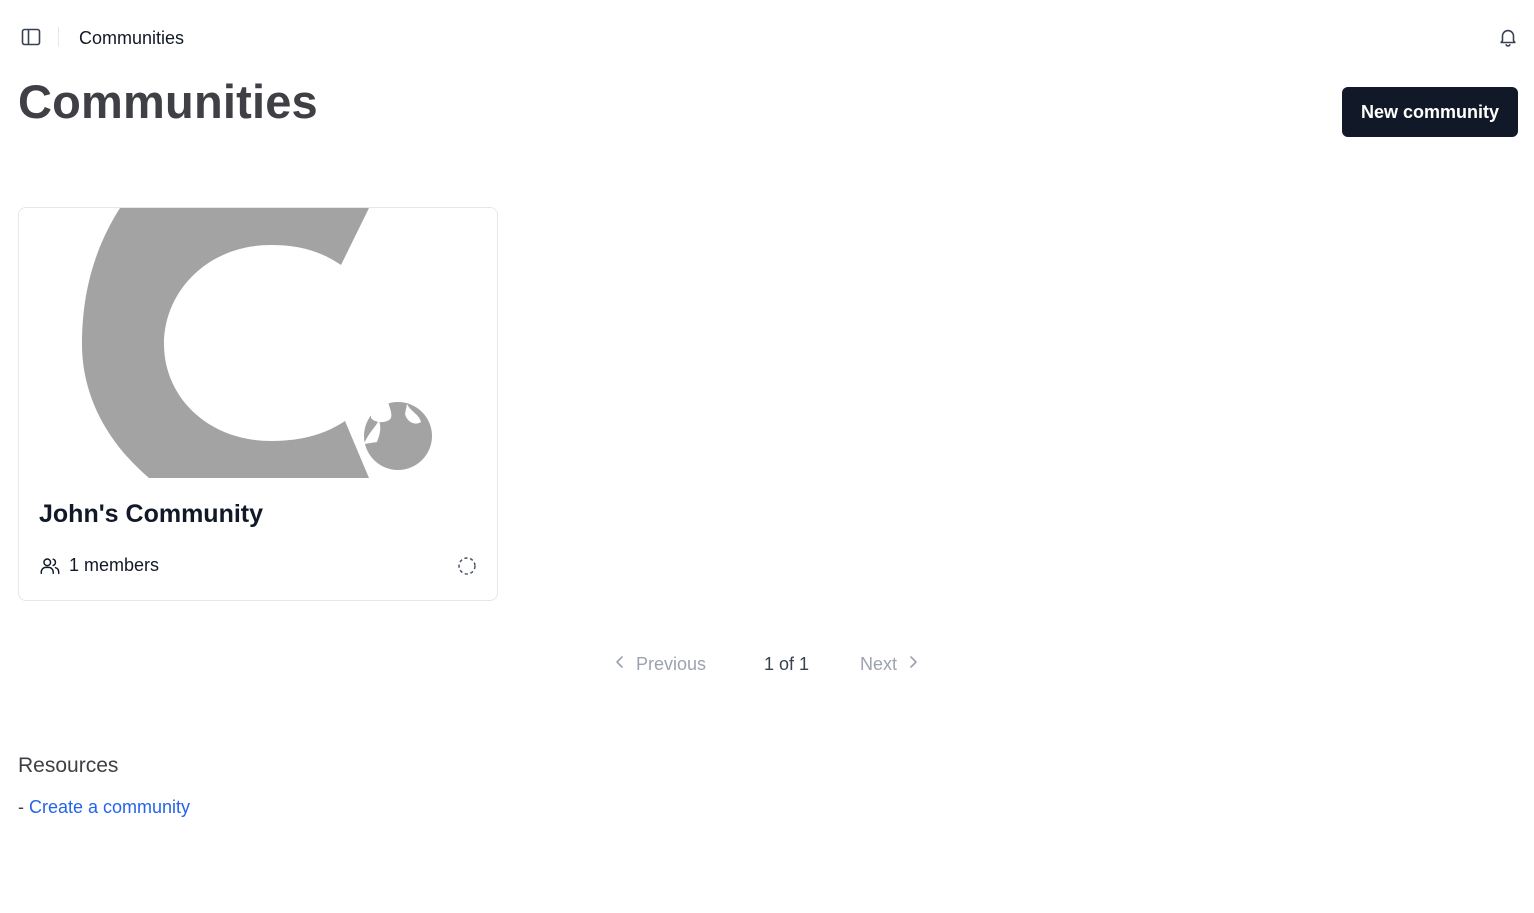  What do you see at coordinates (787, 664) in the screenshot?
I see `page-info: 1 of 1` at bounding box center [787, 664].